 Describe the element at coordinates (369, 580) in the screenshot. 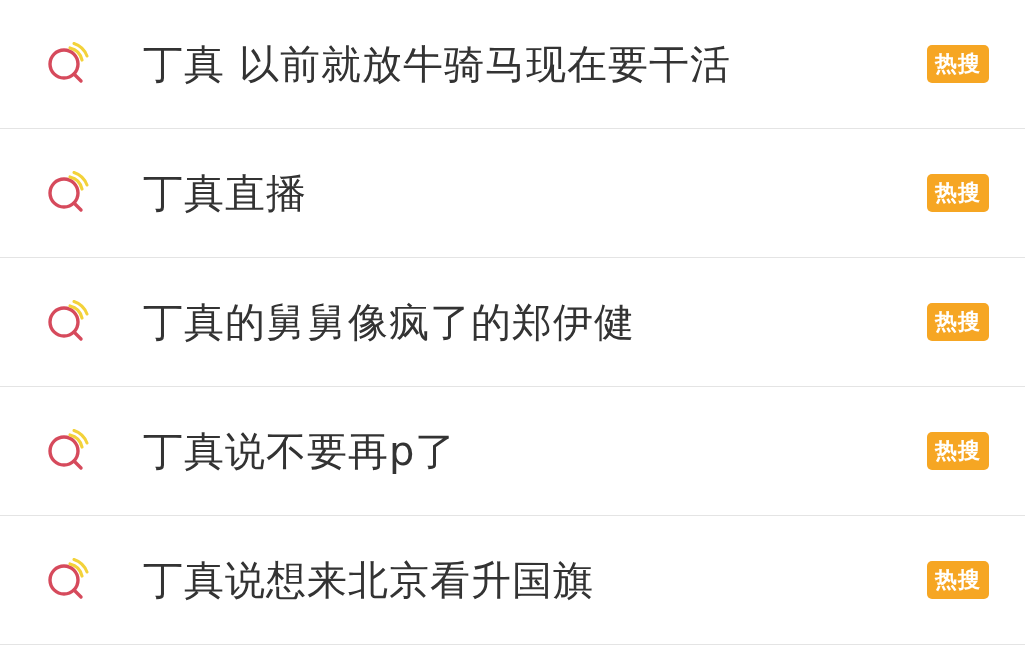

I see `suggestion-text: 丁真说想来北京看升国旗` at that location.